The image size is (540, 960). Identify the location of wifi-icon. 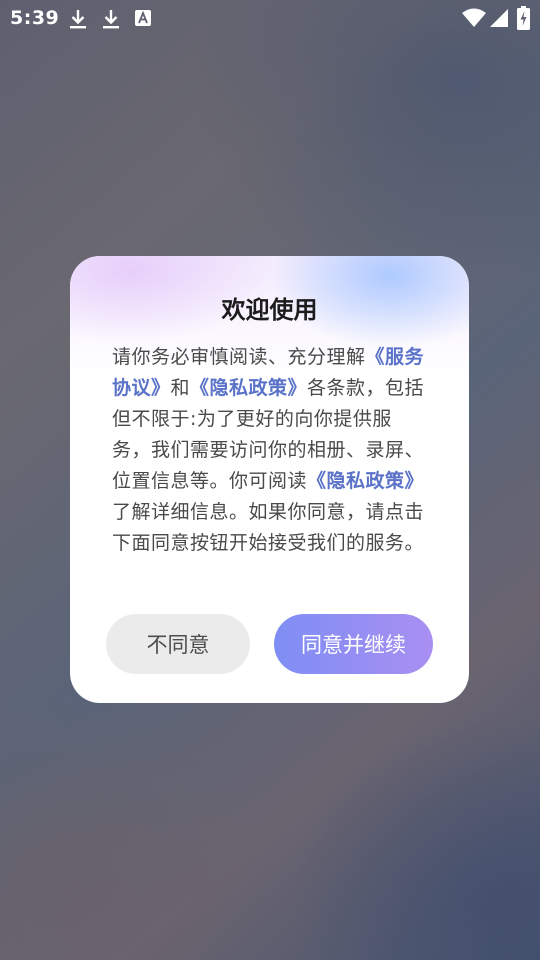
(474, 17).